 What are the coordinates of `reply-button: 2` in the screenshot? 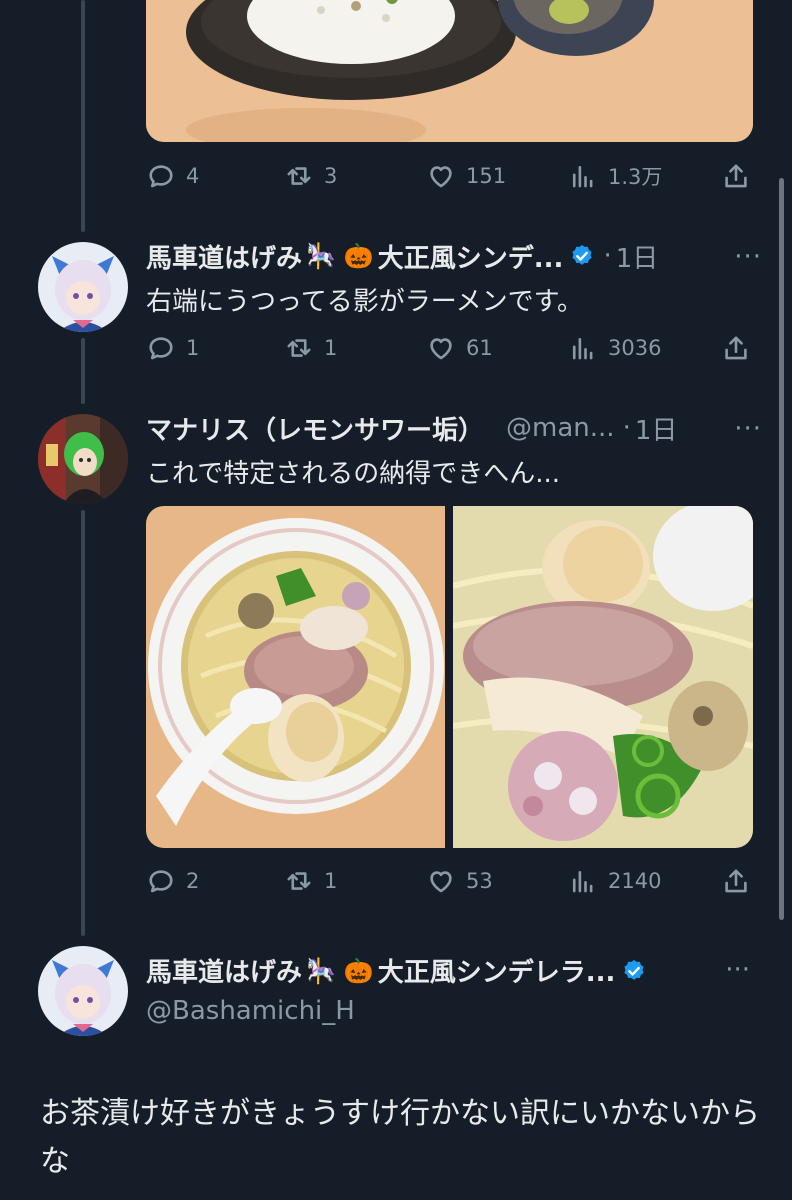 It's located at (172, 881).